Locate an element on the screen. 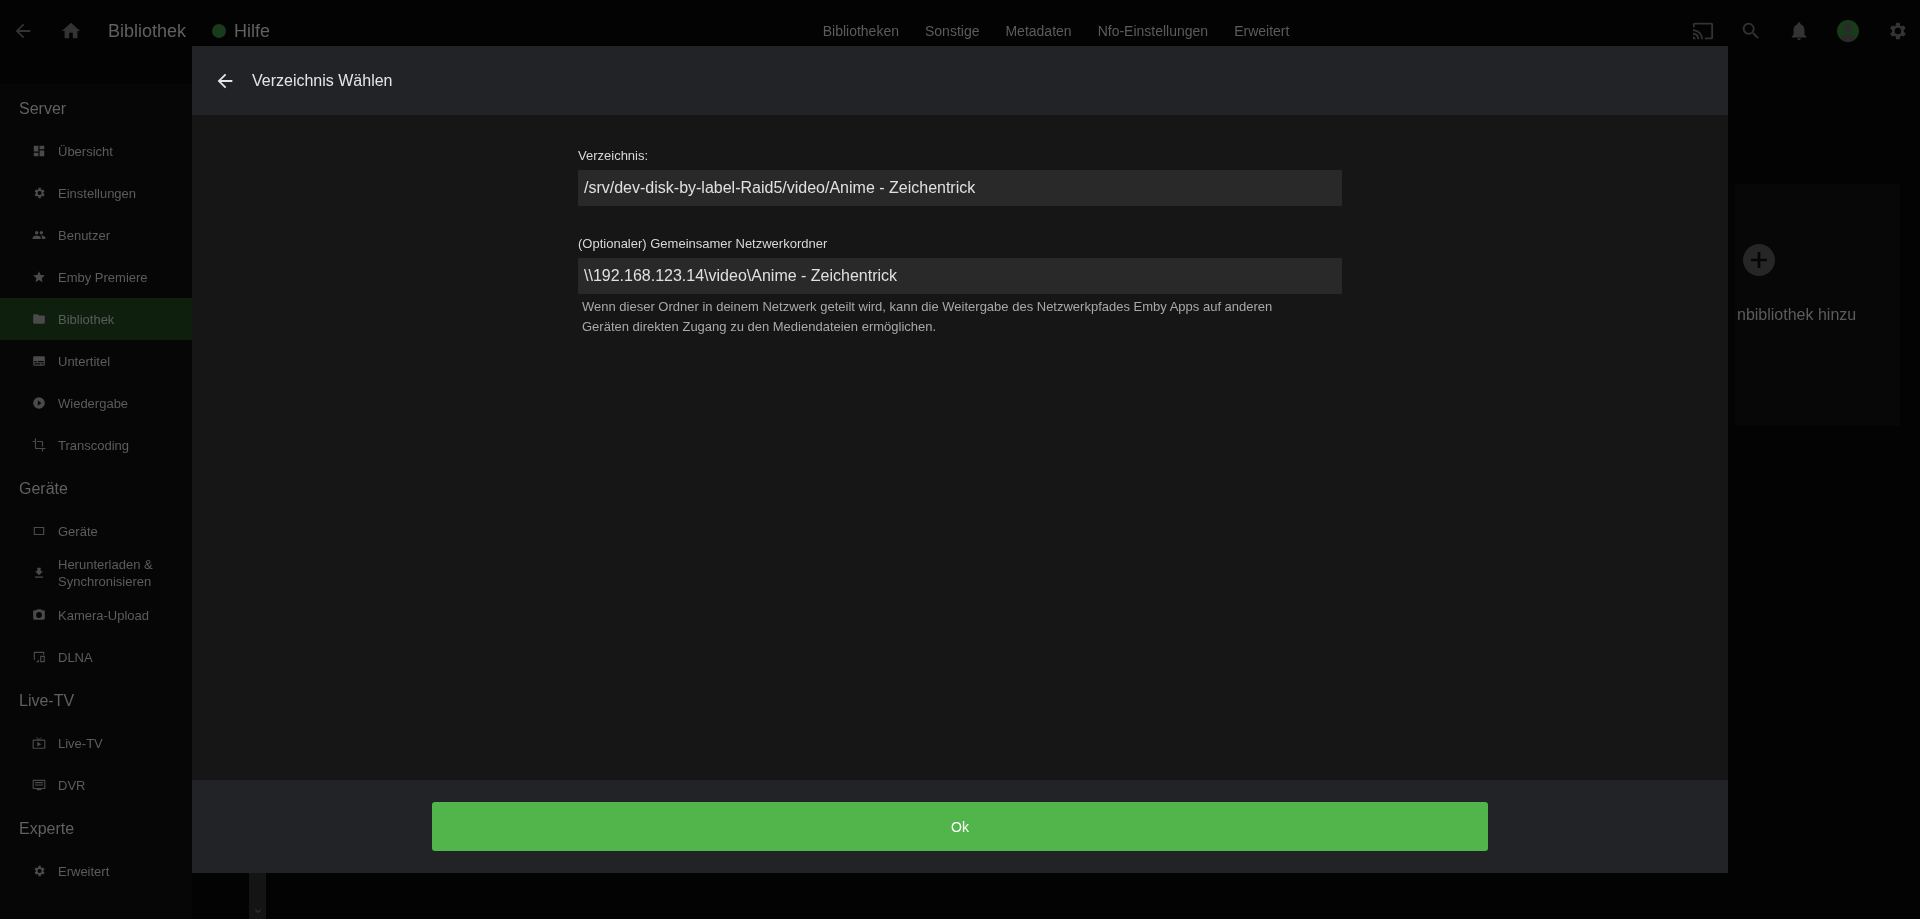 Image resolution: width=1920 pixels, height=919 pixels. nav-tab: Sonstige is located at coordinates (952, 31).